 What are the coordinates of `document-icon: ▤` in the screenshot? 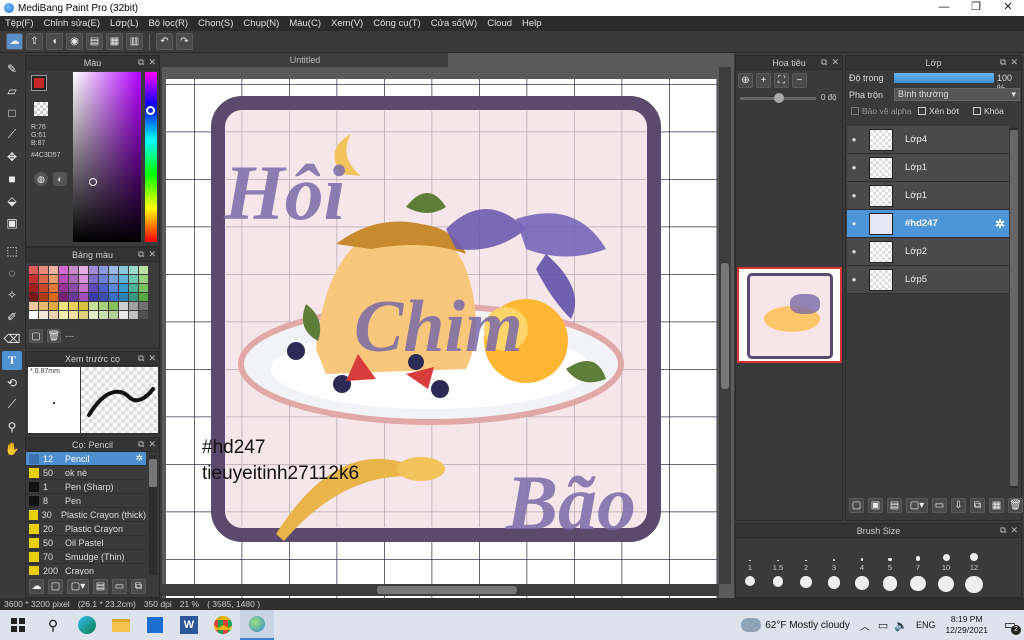 It's located at (94, 41).